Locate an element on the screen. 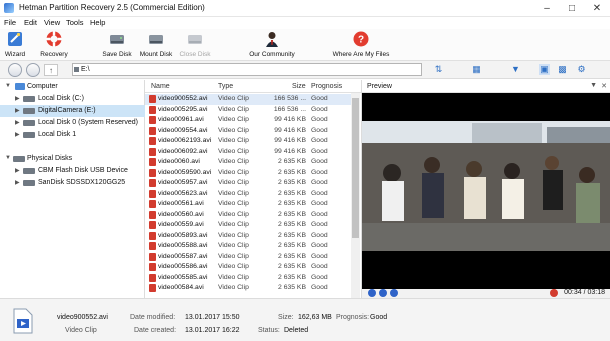 This screenshot has width=610, height=341. table-row: video00559.avi Video Clip 2 635 KB Good is located at coordinates (248, 225).